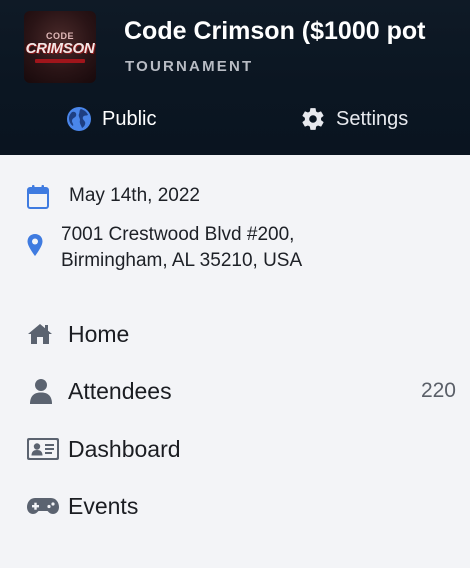 The width and height of the screenshot is (470, 568). What do you see at coordinates (129, 118) in the screenshot?
I see `tab-public-label: Public` at bounding box center [129, 118].